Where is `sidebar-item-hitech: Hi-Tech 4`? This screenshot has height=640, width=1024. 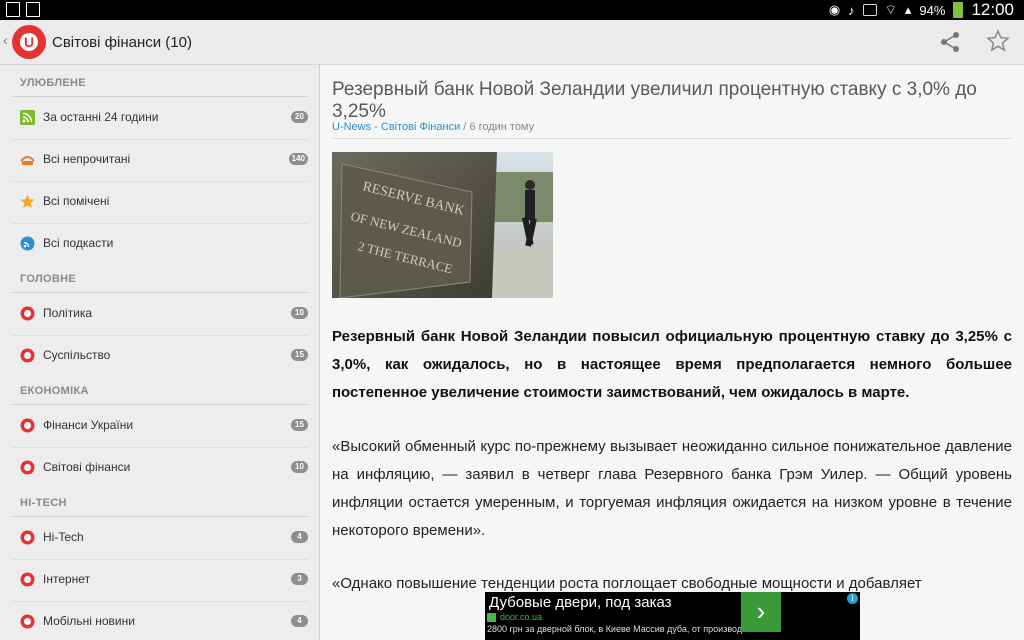 sidebar-item-hitech: Hi-Tech 4 is located at coordinates (159, 538).